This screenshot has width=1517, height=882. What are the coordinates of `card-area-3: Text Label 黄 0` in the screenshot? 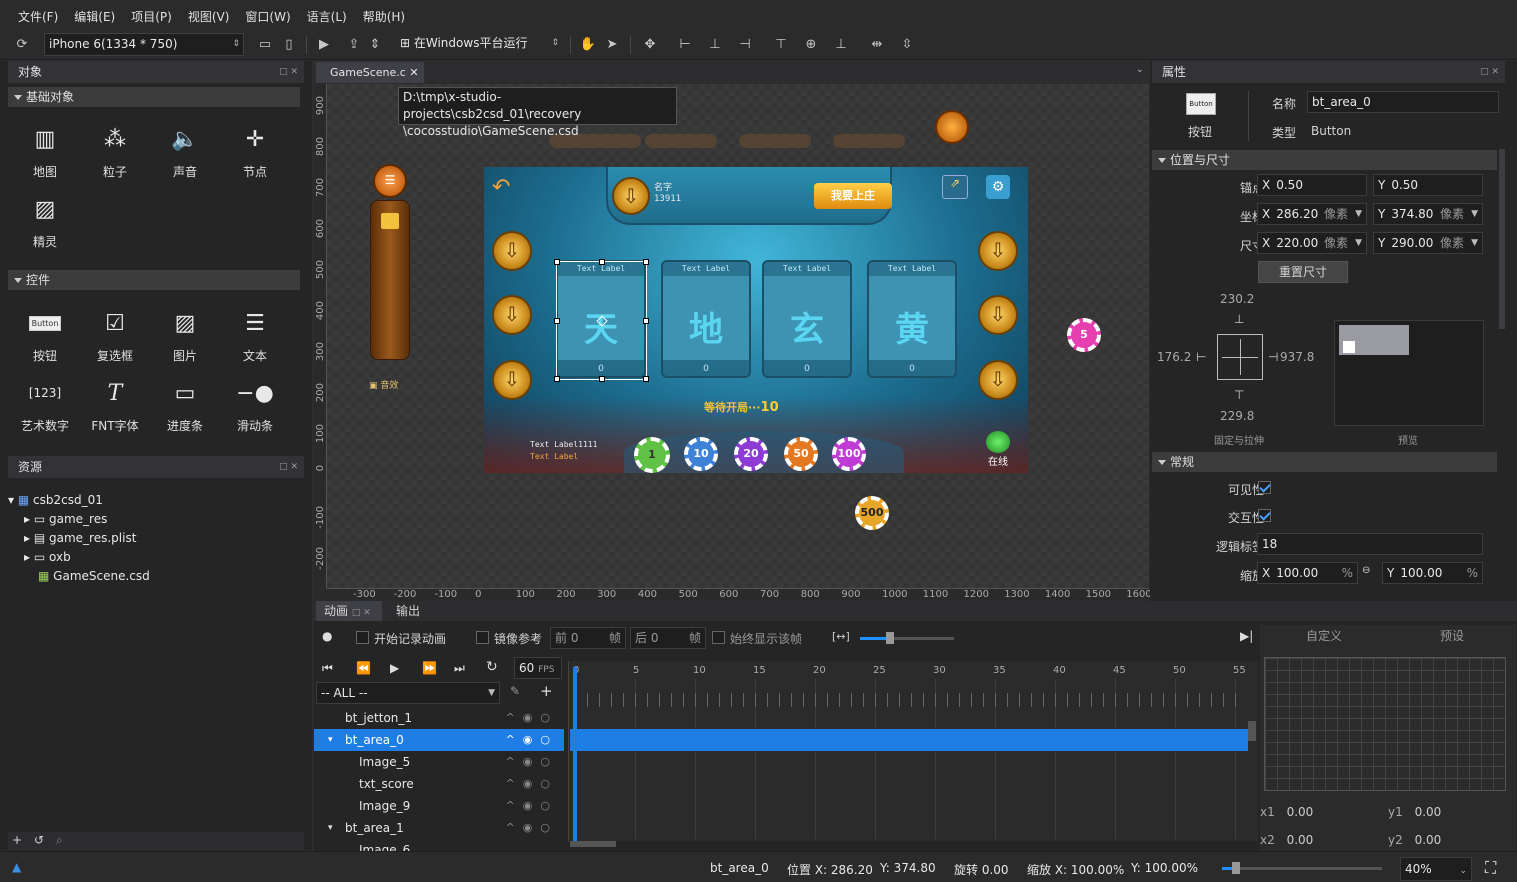 It's located at (912, 319).